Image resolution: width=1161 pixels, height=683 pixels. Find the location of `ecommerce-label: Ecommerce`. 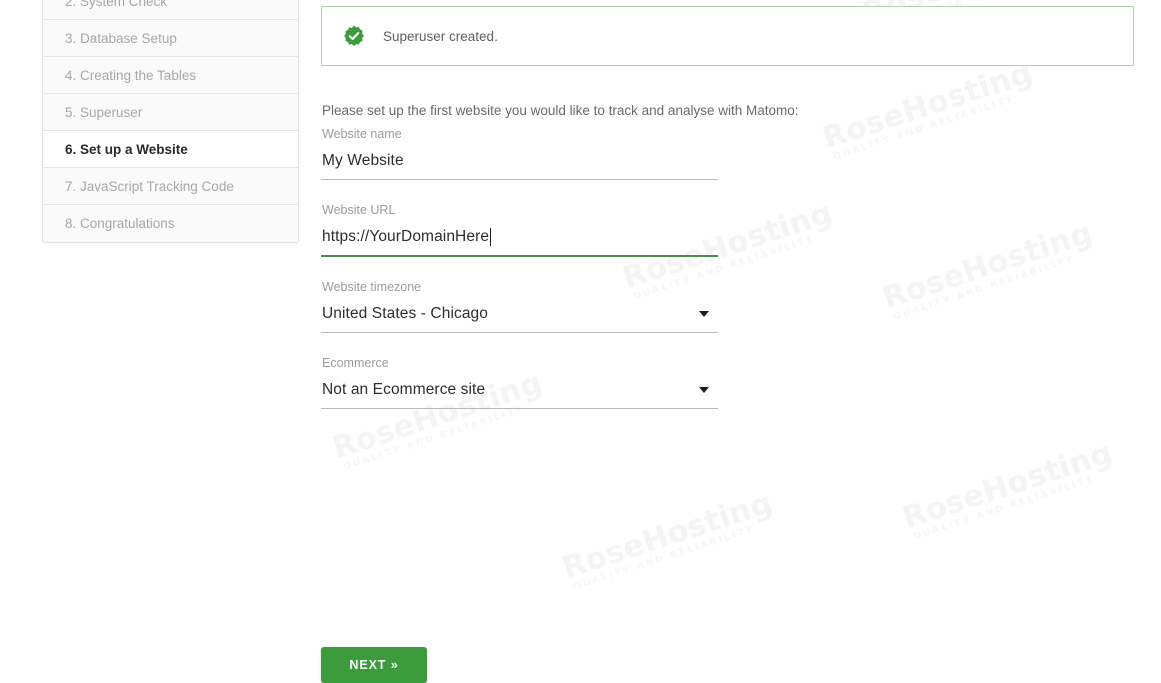

ecommerce-label: Ecommerce is located at coordinates (355, 363).